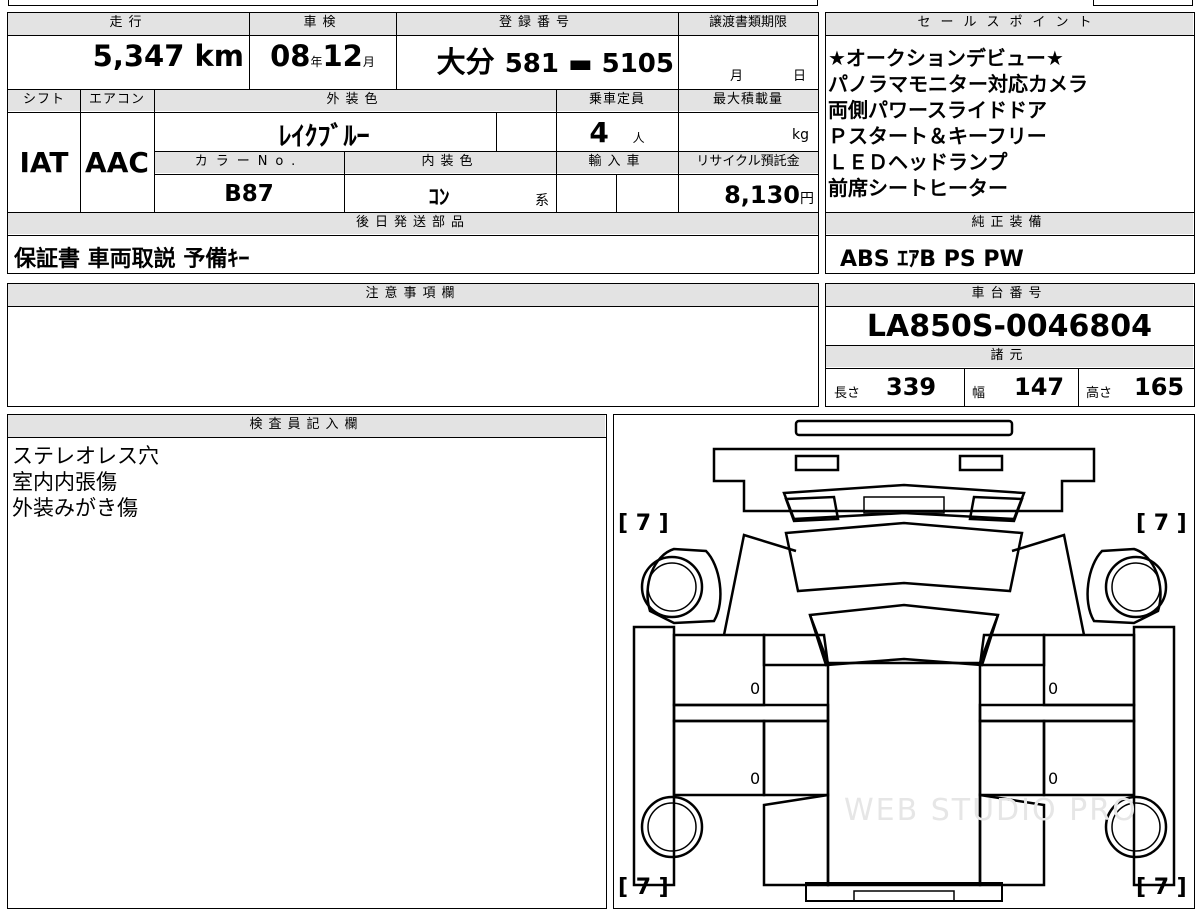 The width and height of the screenshot is (1200, 909). What do you see at coordinates (937, 136) in the screenshot?
I see `sales-point-4: Ｐスタート＆キーフリー` at bounding box center [937, 136].